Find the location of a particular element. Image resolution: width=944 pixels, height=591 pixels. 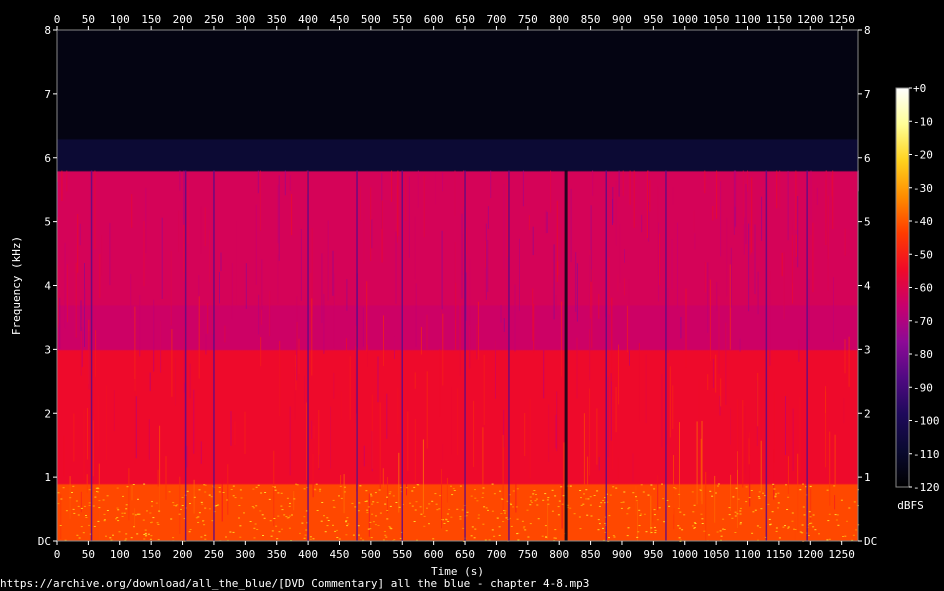

colorbar-tick-label: -60 is located at coordinates (923, 288).